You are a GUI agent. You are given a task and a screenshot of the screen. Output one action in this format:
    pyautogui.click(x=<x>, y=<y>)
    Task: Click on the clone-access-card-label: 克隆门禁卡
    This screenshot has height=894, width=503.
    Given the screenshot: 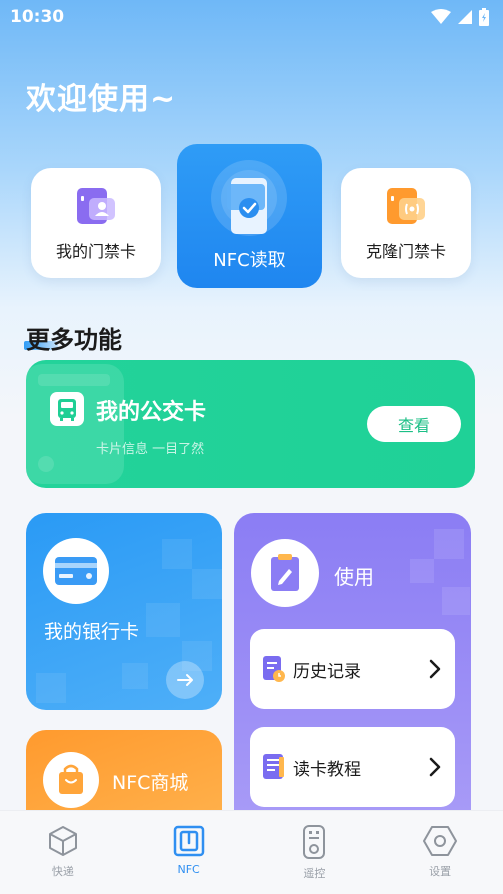 What is the action you would take?
    pyautogui.click(x=405, y=251)
    